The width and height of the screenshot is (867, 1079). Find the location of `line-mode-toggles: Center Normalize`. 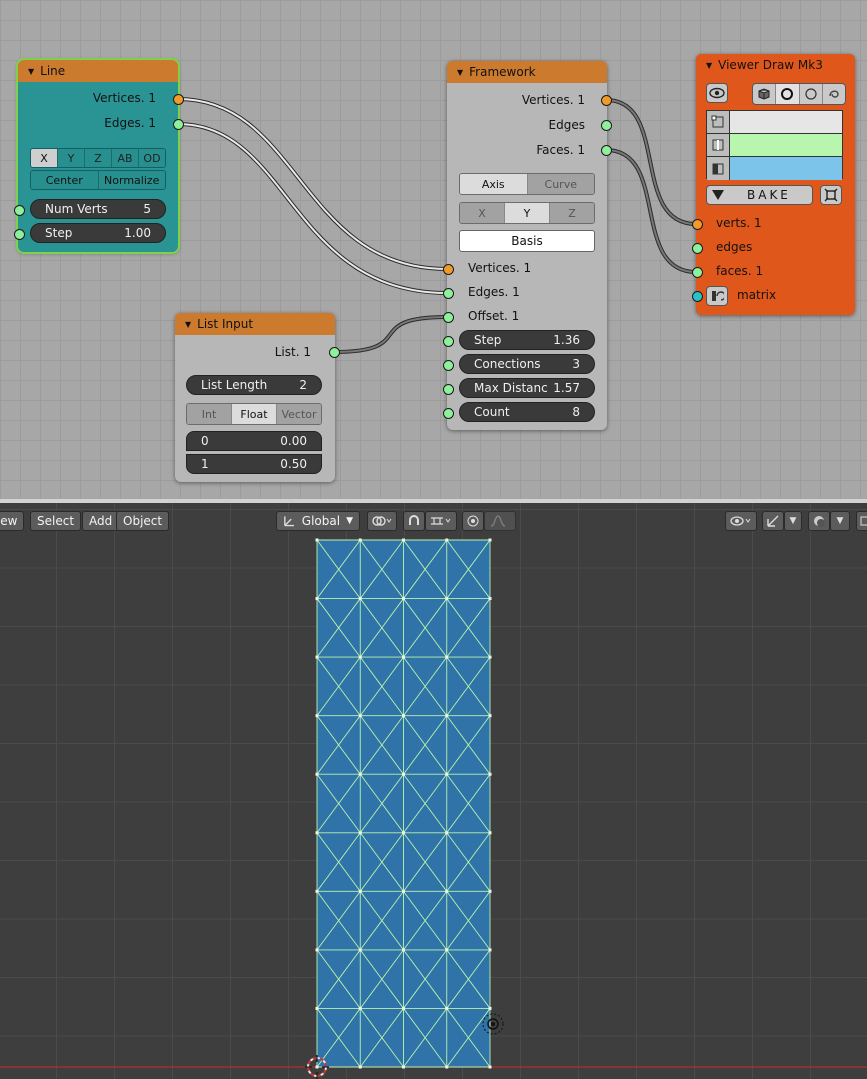

line-mode-toggles: Center Normalize is located at coordinates (98, 180).